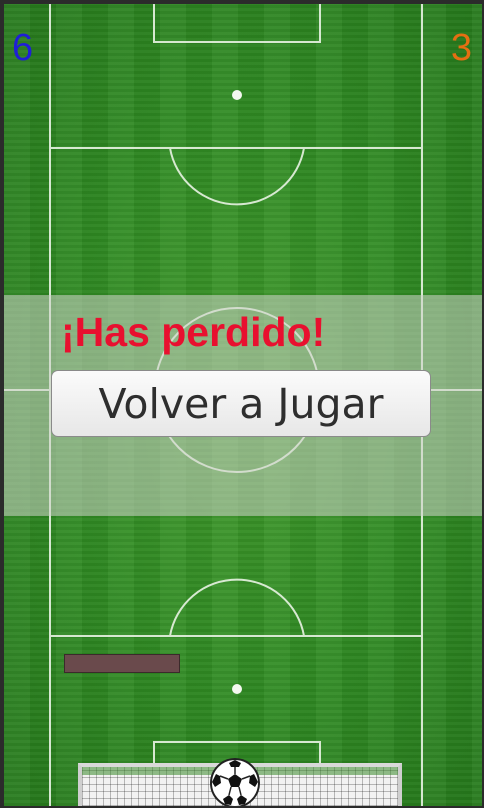 Image resolution: width=484 pixels, height=808 pixels. Describe the element at coordinates (237, 689) in the screenshot. I see `bottom-penalty-spot` at that location.